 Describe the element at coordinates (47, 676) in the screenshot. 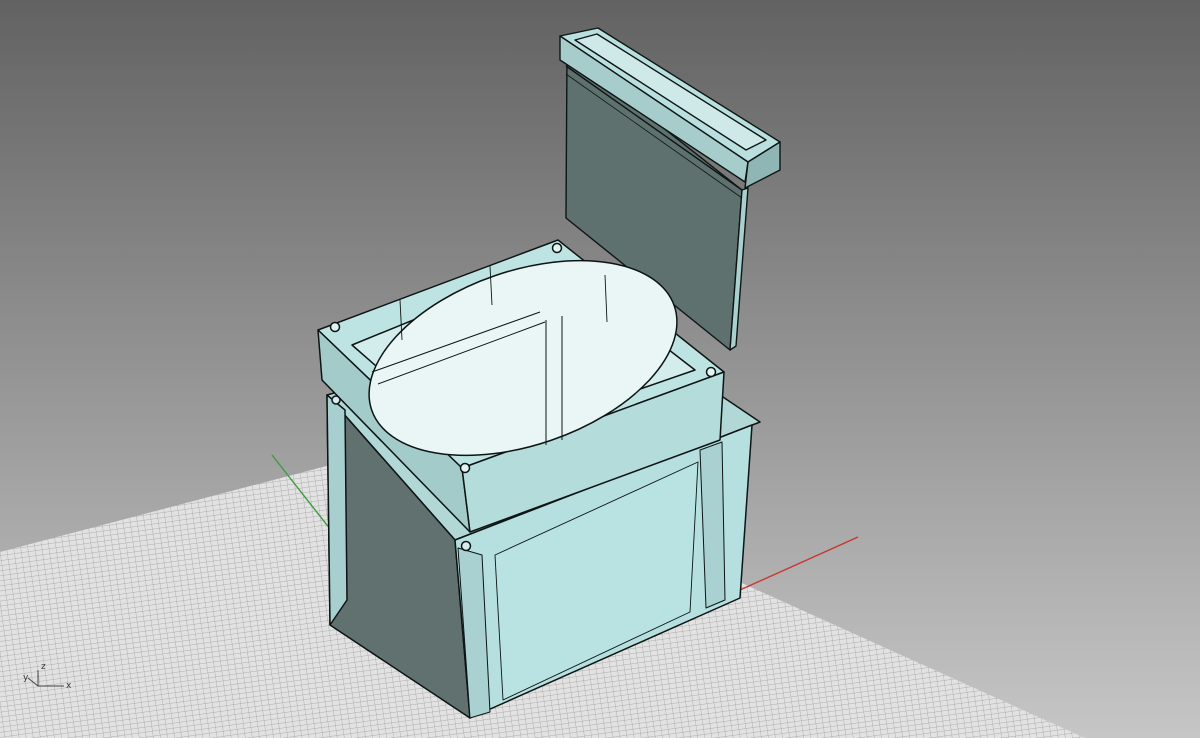

I see `axis-orientation-widget: x y z` at that location.